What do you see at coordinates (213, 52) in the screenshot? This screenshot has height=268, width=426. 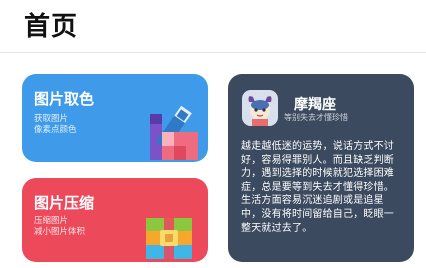 I see `header-divider` at bounding box center [213, 52].